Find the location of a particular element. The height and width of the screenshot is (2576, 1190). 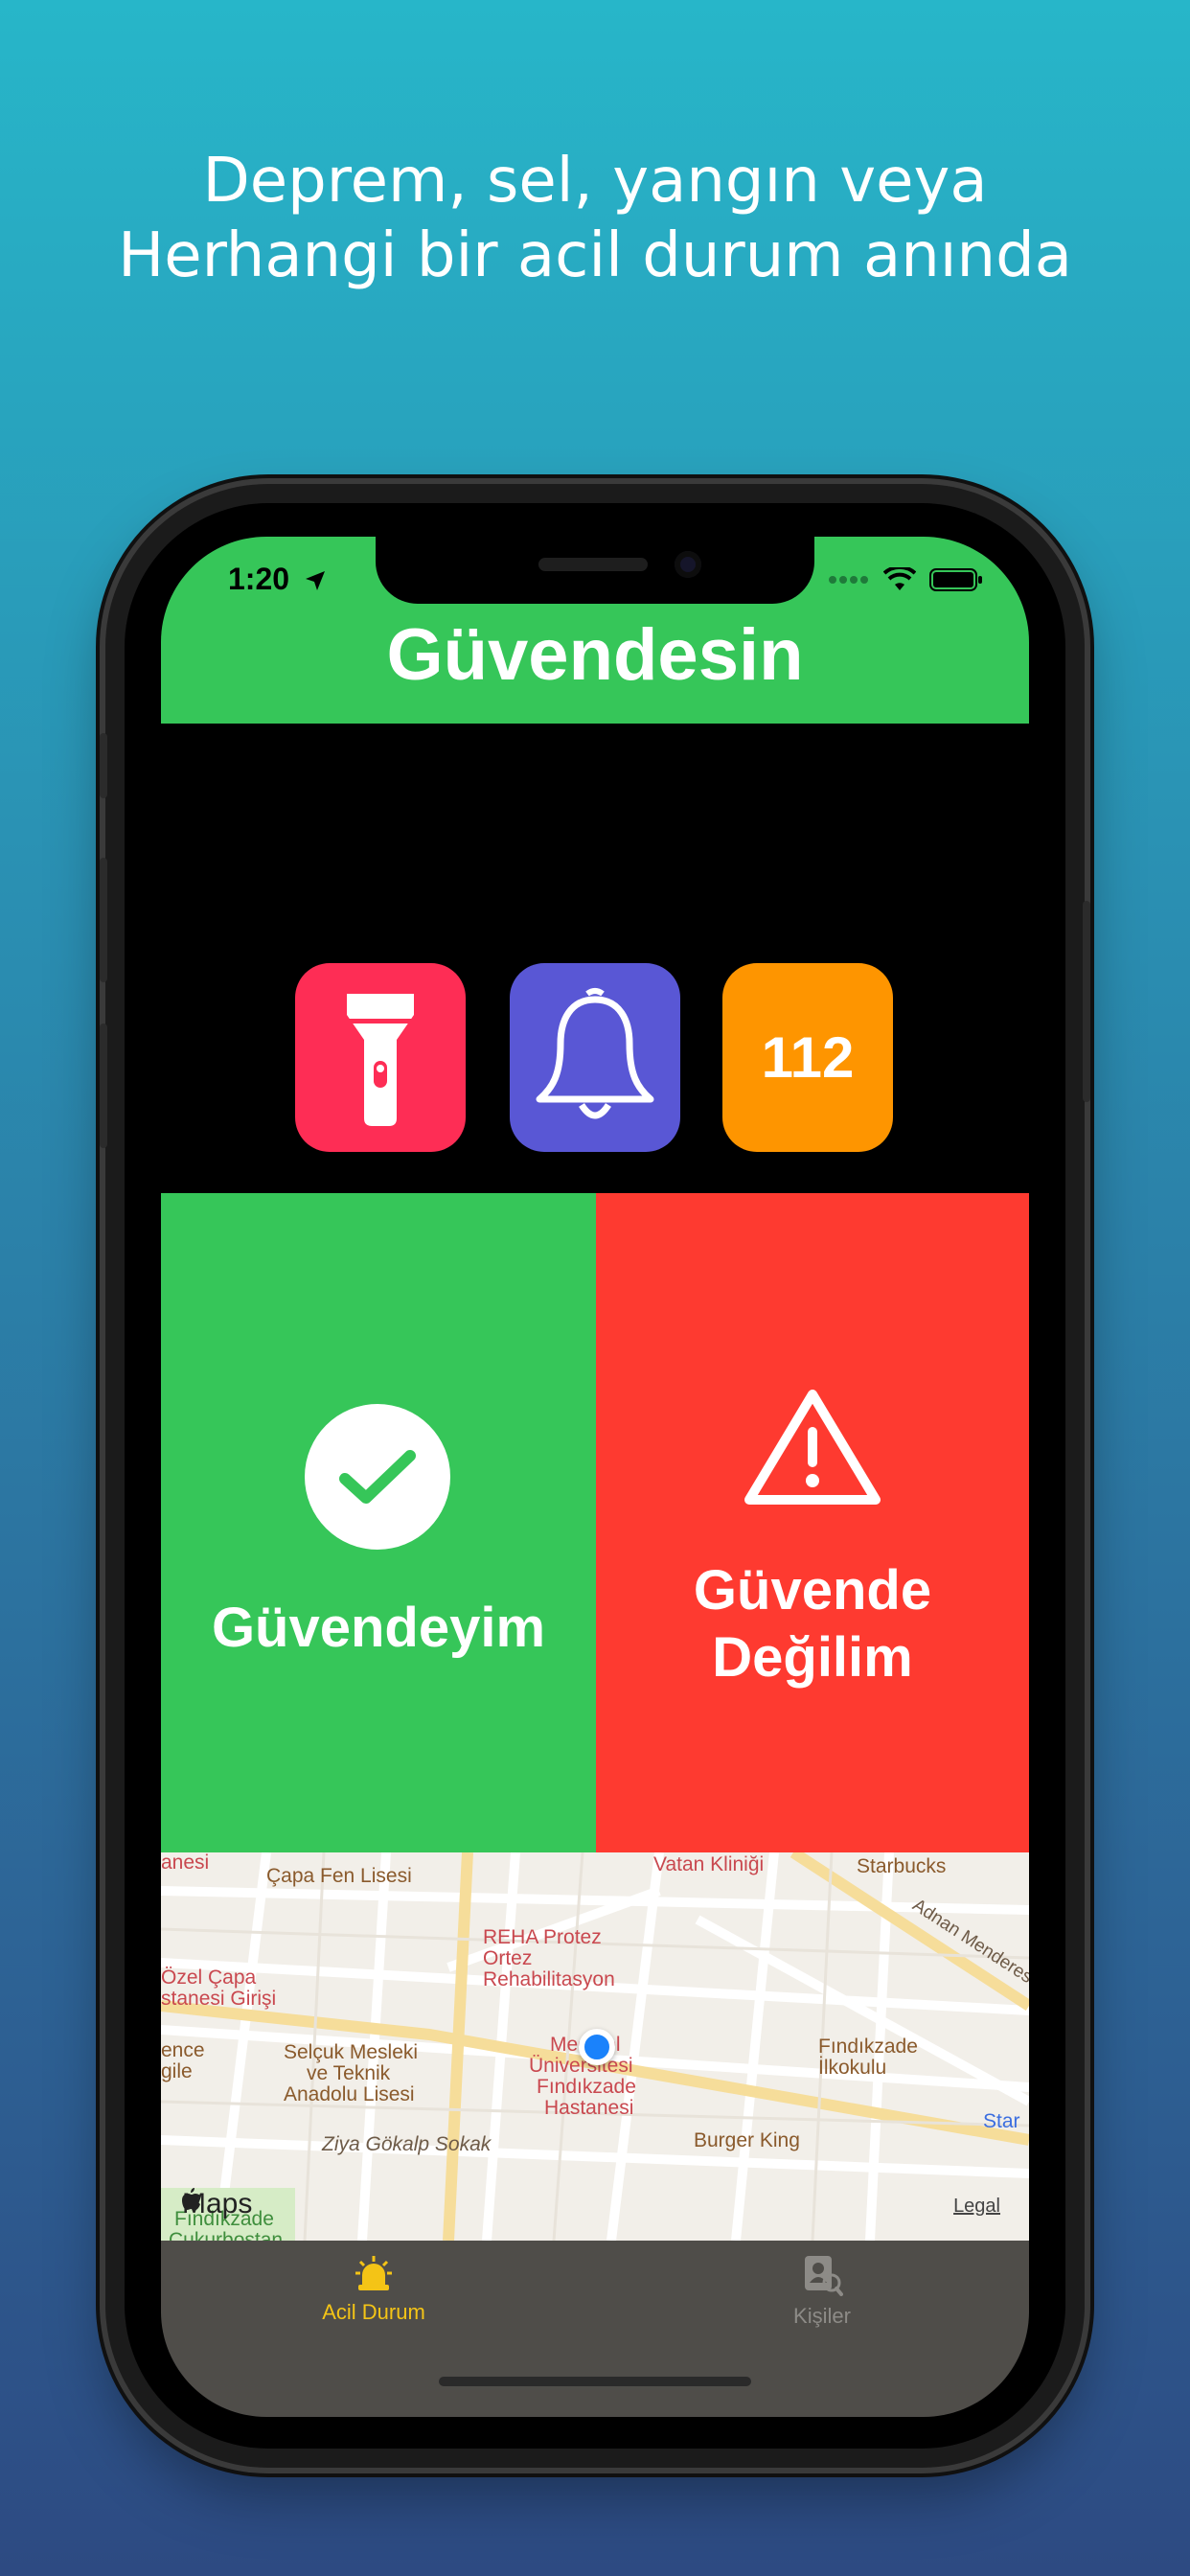

emergency-call-button: 112 is located at coordinates (808, 1057).